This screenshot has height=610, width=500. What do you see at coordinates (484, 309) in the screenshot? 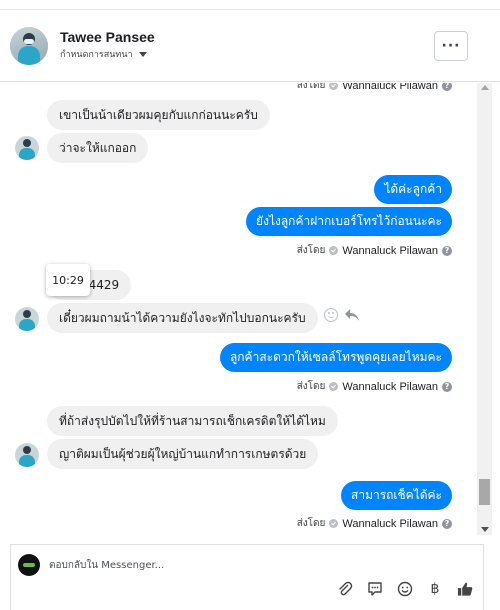
I see `thread-scrollbar` at bounding box center [484, 309].